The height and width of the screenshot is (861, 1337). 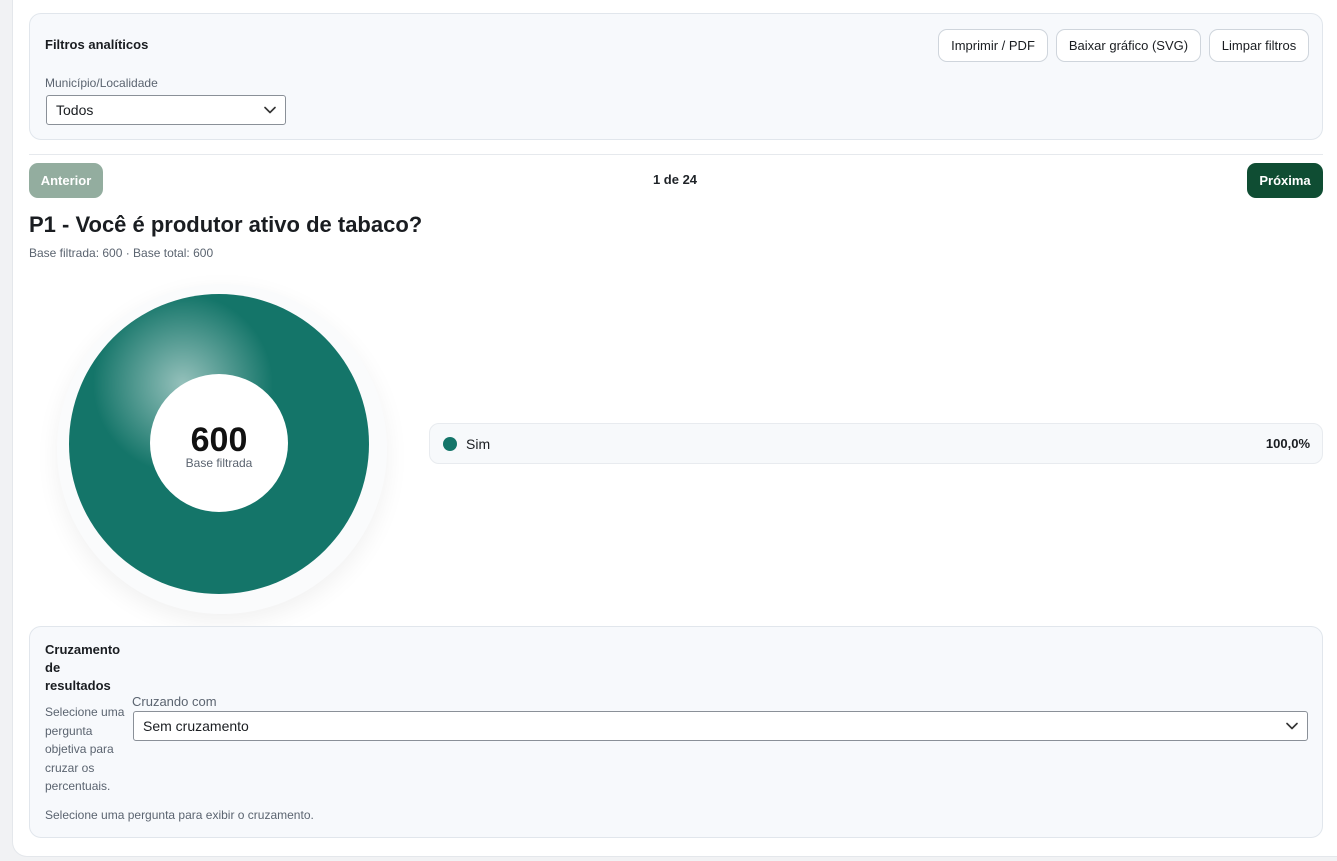 What do you see at coordinates (121, 253) in the screenshot?
I see `question-base-info: Base filtrada: 600 · Base total: 600` at bounding box center [121, 253].